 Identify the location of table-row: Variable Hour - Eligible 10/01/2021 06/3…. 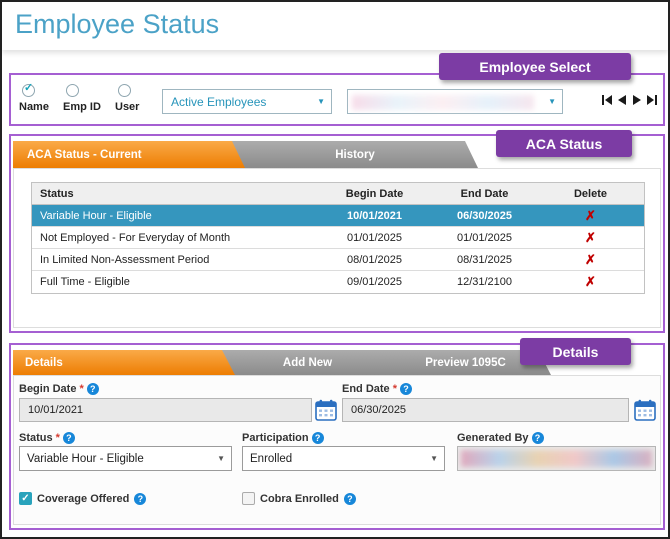
(338, 216).